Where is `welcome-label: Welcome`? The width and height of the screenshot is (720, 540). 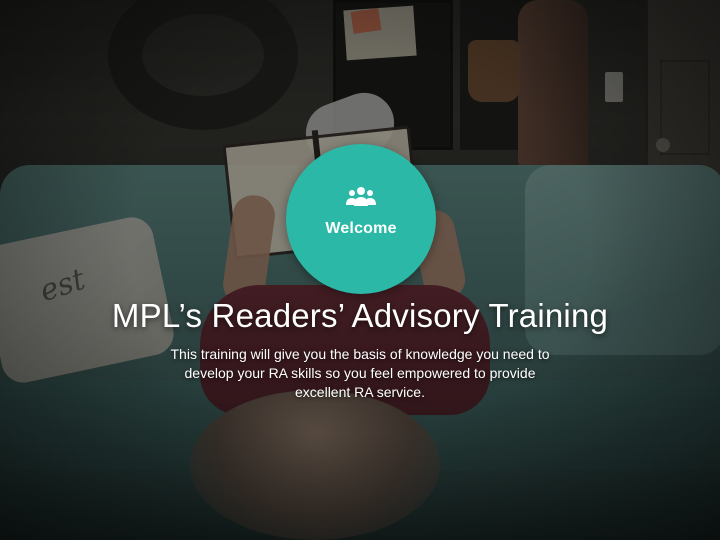 welcome-label: Welcome is located at coordinates (361, 228).